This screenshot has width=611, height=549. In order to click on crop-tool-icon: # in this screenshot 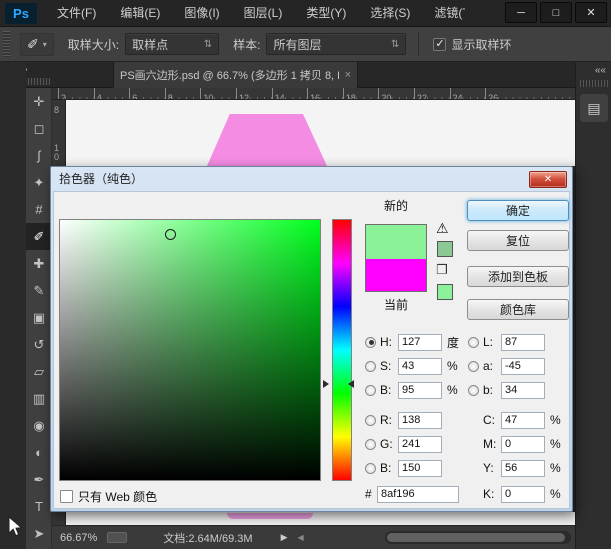, I will do `click(39, 209)`.